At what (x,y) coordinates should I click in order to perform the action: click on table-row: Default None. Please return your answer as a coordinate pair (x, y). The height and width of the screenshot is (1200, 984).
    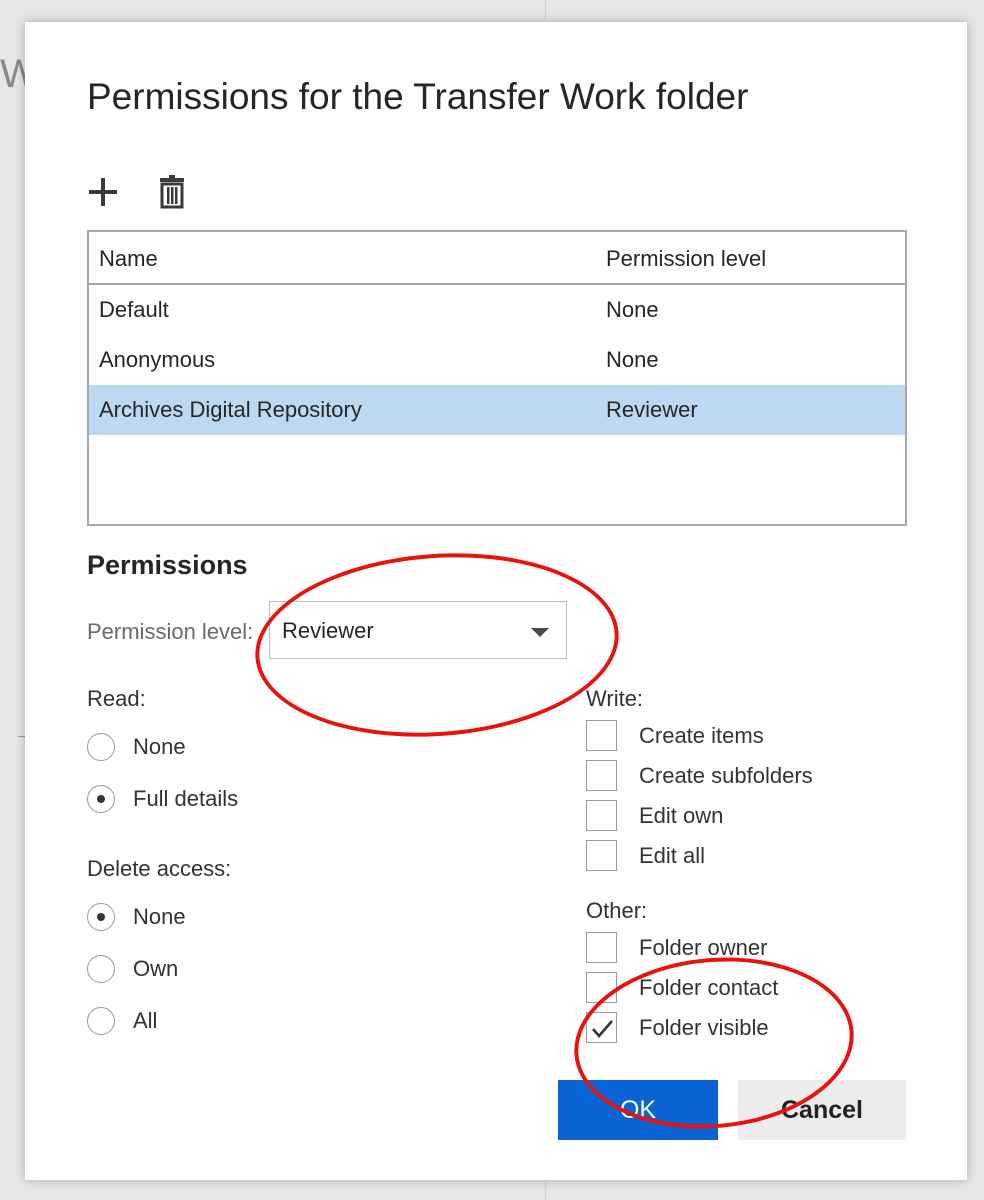
    Looking at the image, I should click on (497, 310).